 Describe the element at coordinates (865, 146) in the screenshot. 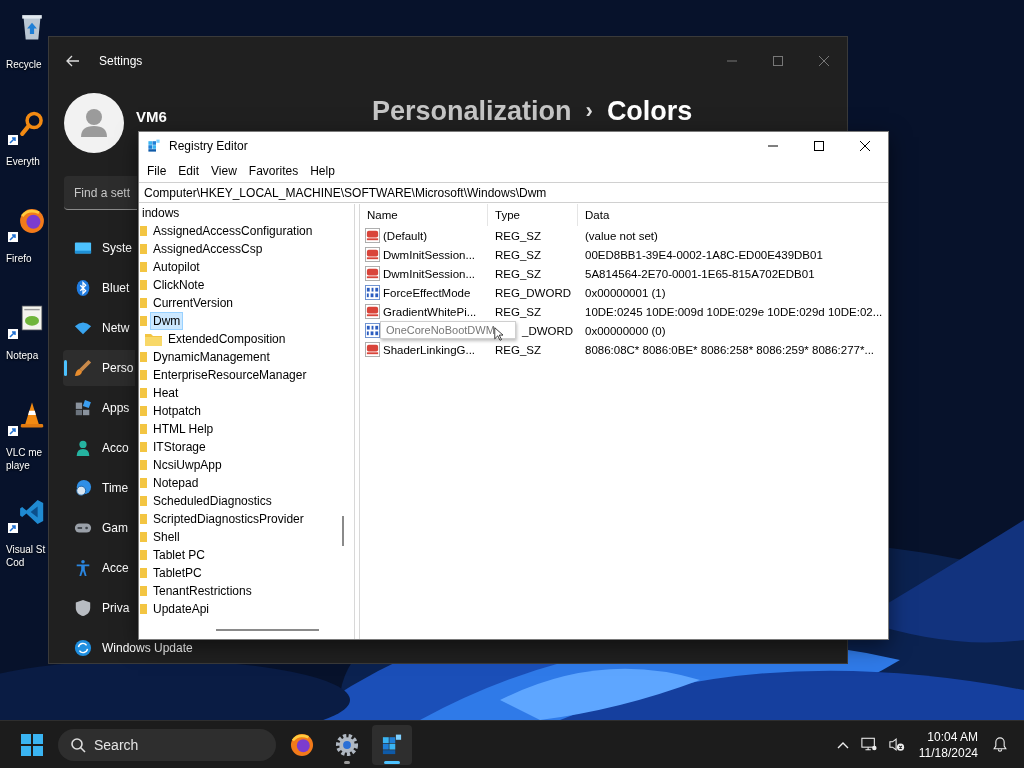

I see `close-icon` at that location.